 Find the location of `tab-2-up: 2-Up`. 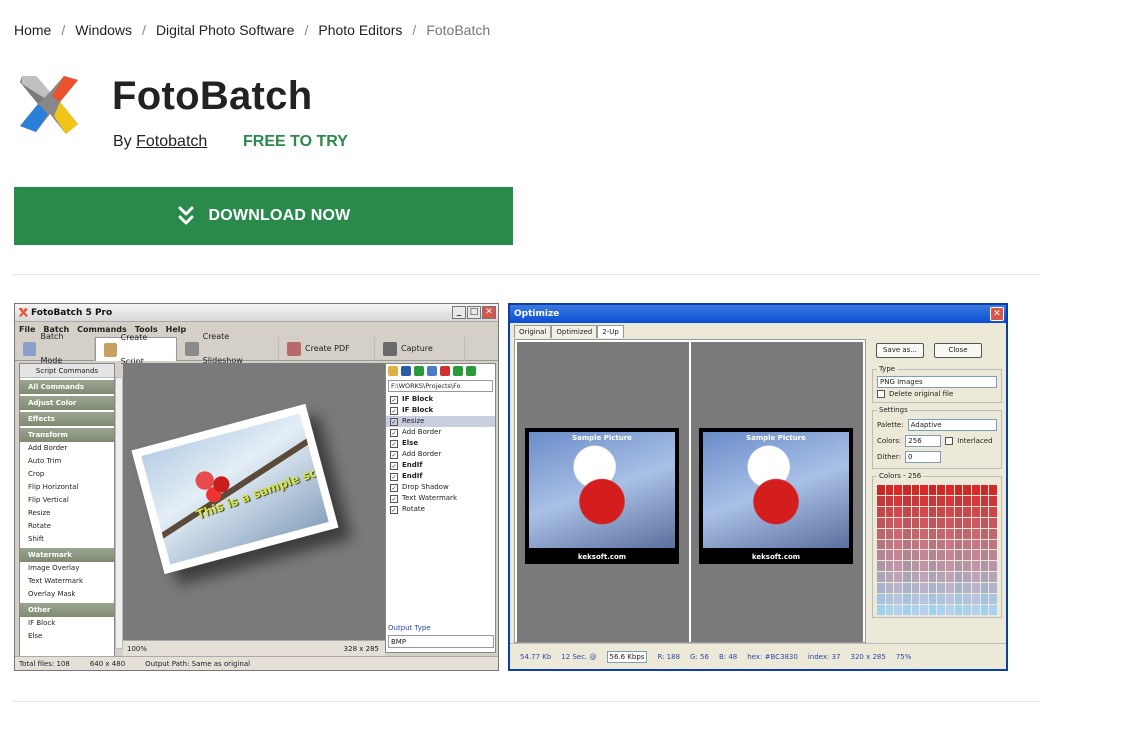

tab-2-up: 2-Up is located at coordinates (610, 331).